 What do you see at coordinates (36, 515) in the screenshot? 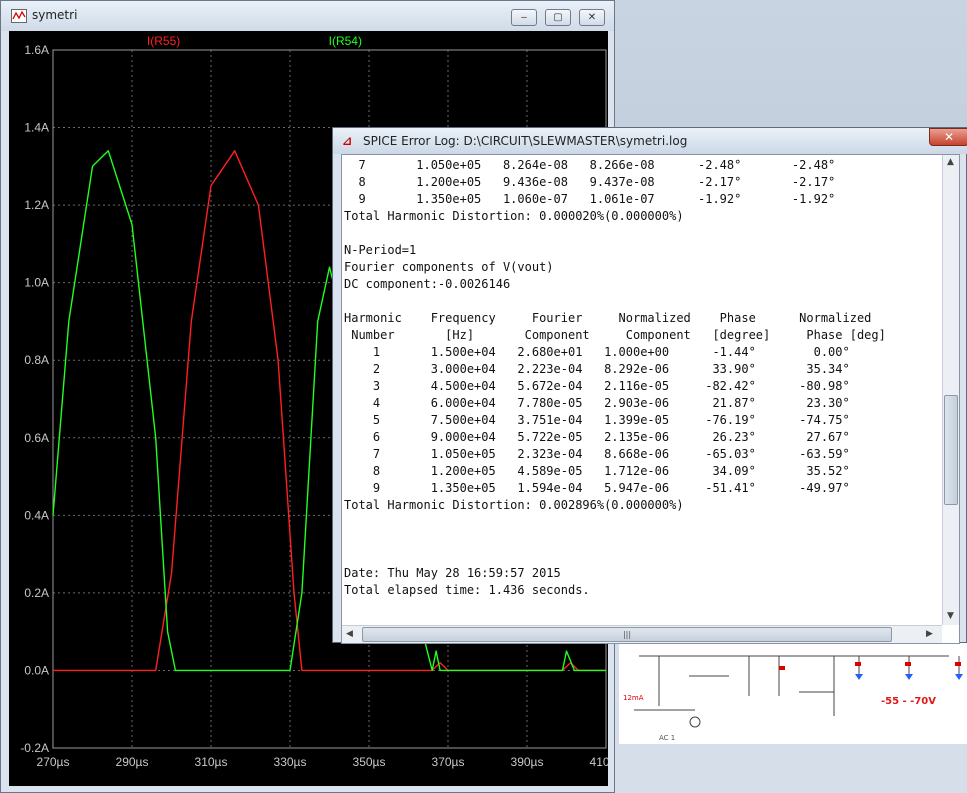
I see `y-tick-label: 0.4A` at bounding box center [36, 515].